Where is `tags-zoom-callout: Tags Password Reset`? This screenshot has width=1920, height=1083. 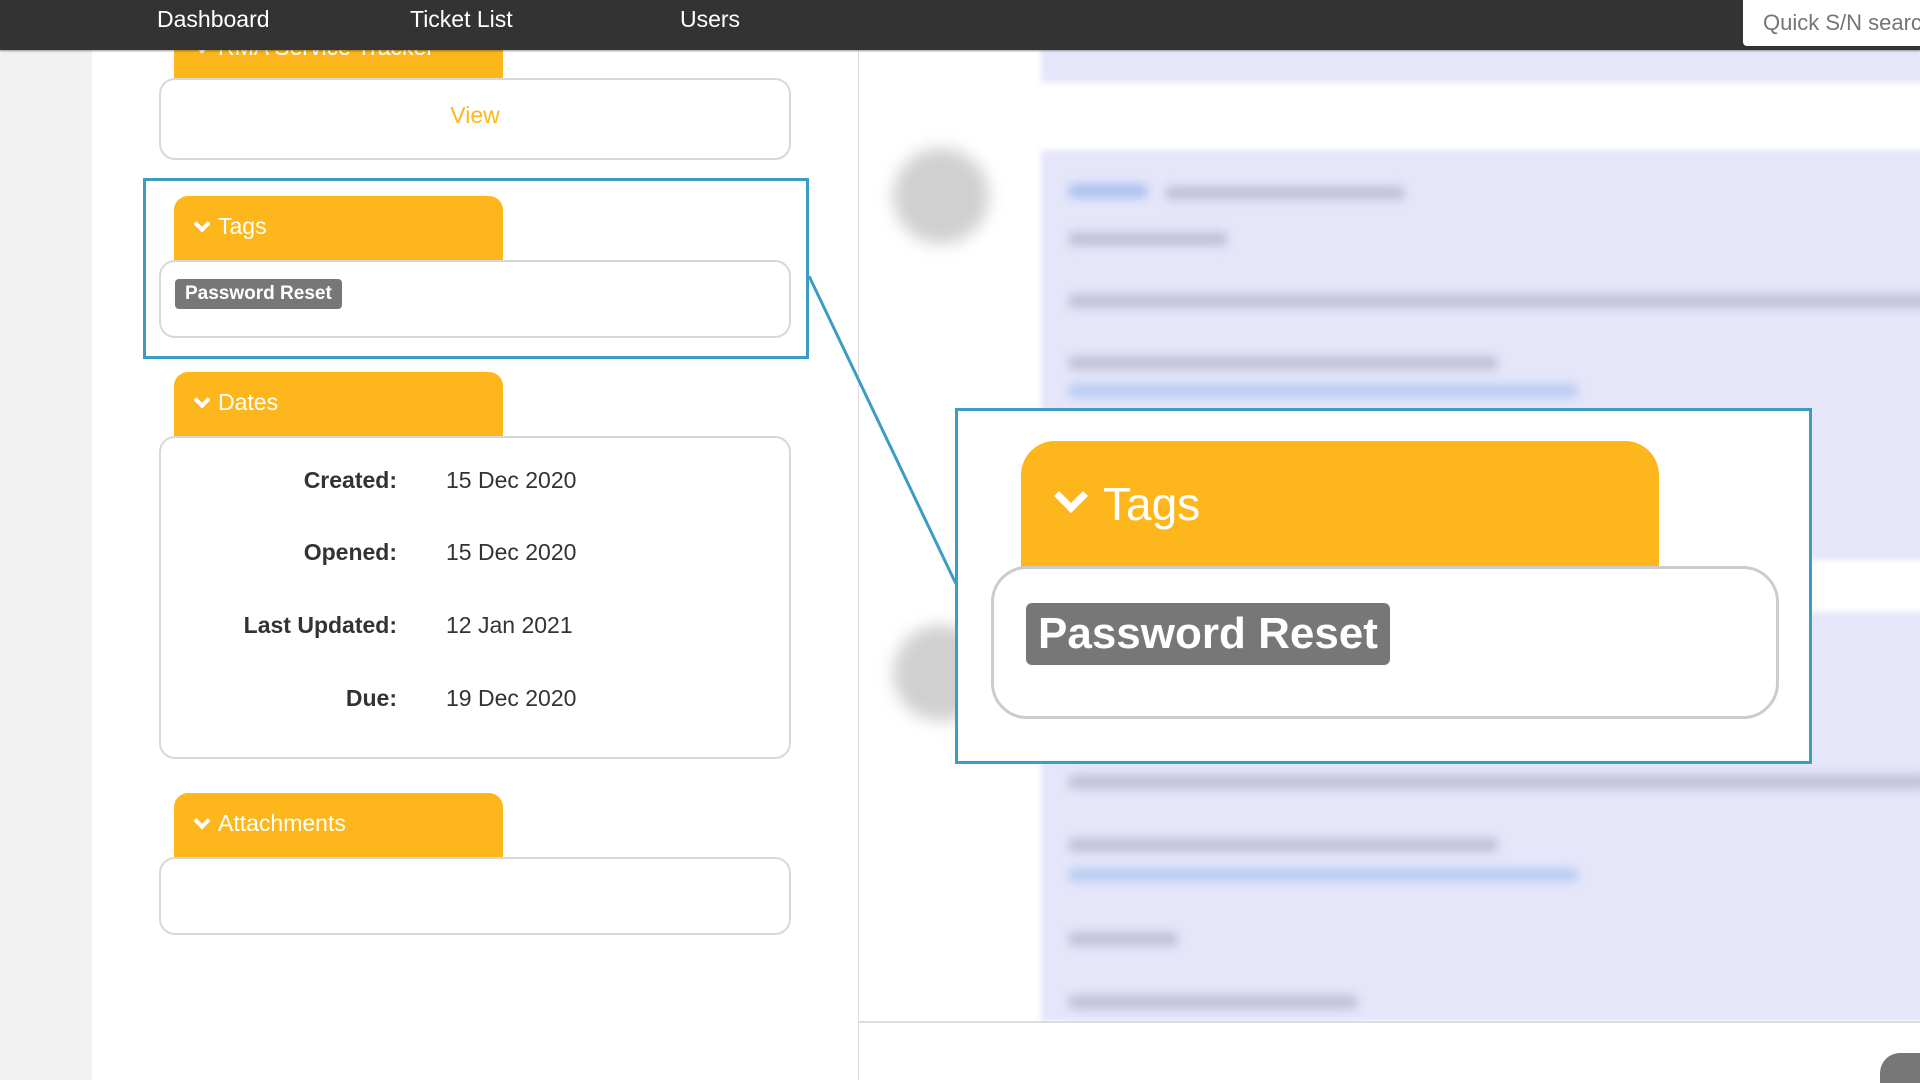 tags-zoom-callout: Tags Password Reset is located at coordinates (1383, 586).